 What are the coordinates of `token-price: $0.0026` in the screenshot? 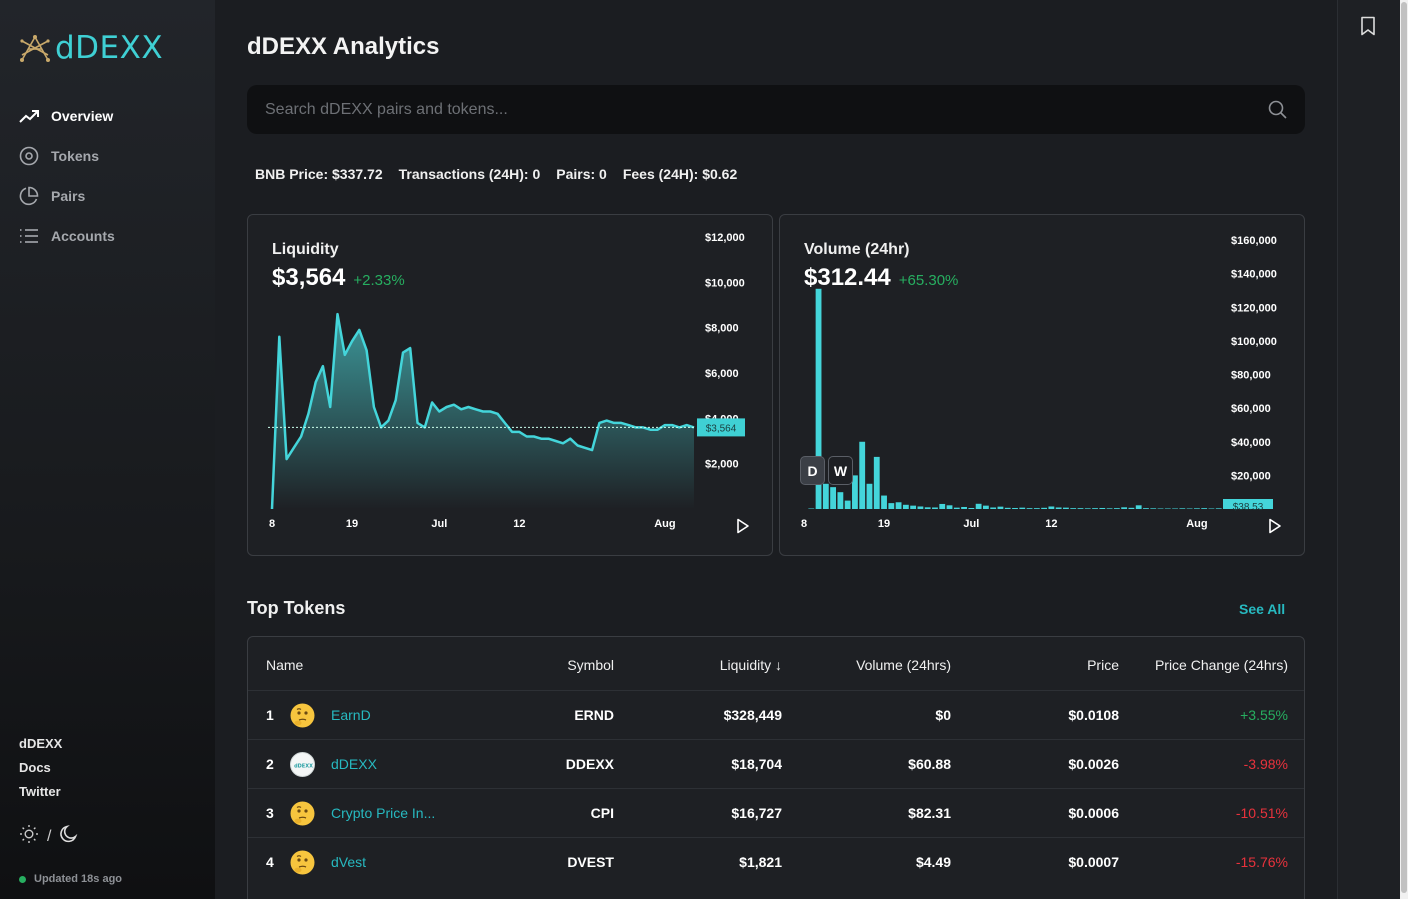 It's located at (1093, 764).